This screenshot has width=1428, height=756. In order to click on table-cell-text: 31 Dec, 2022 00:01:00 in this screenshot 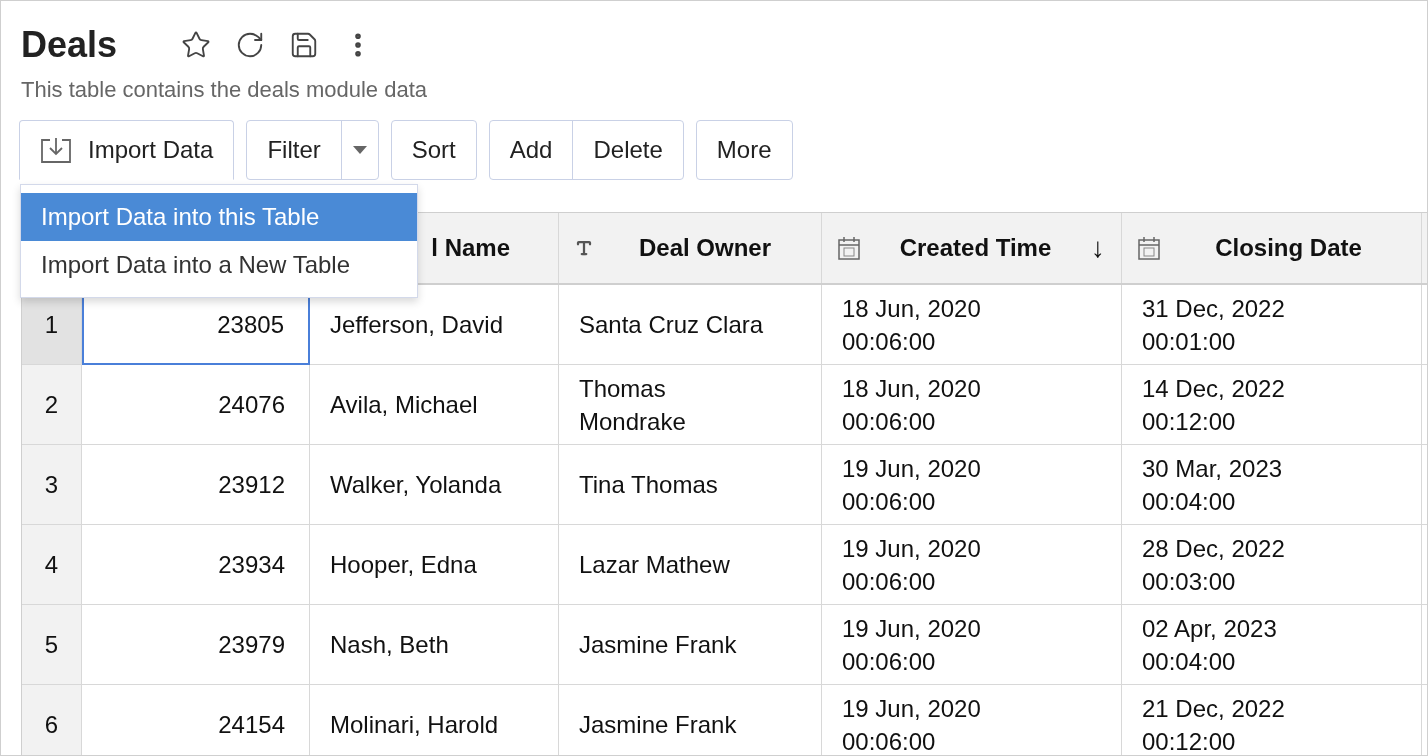, I will do `click(1213, 325)`.